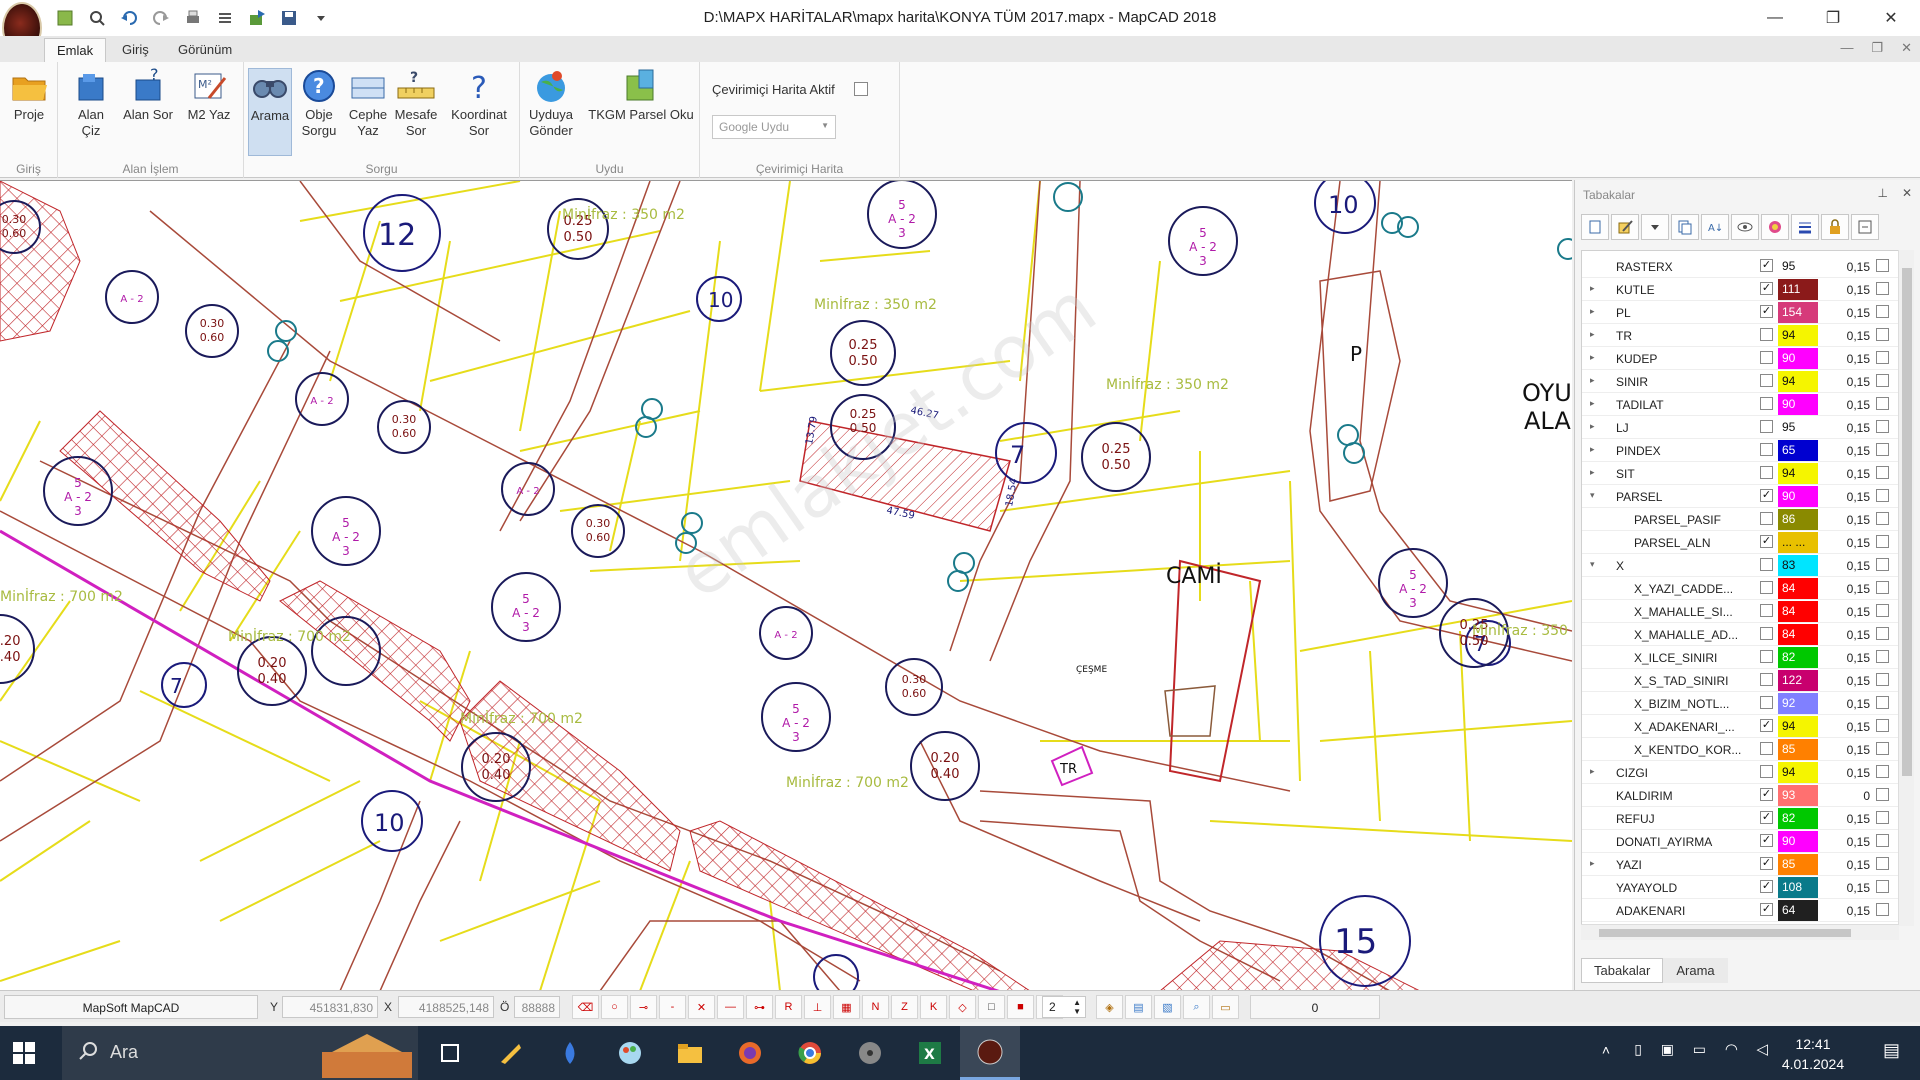 This screenshot has height=1080, width=1920. I want to click on layer-row: X_ILCE_SINIRI 82 0,15, so click(1740, 657).